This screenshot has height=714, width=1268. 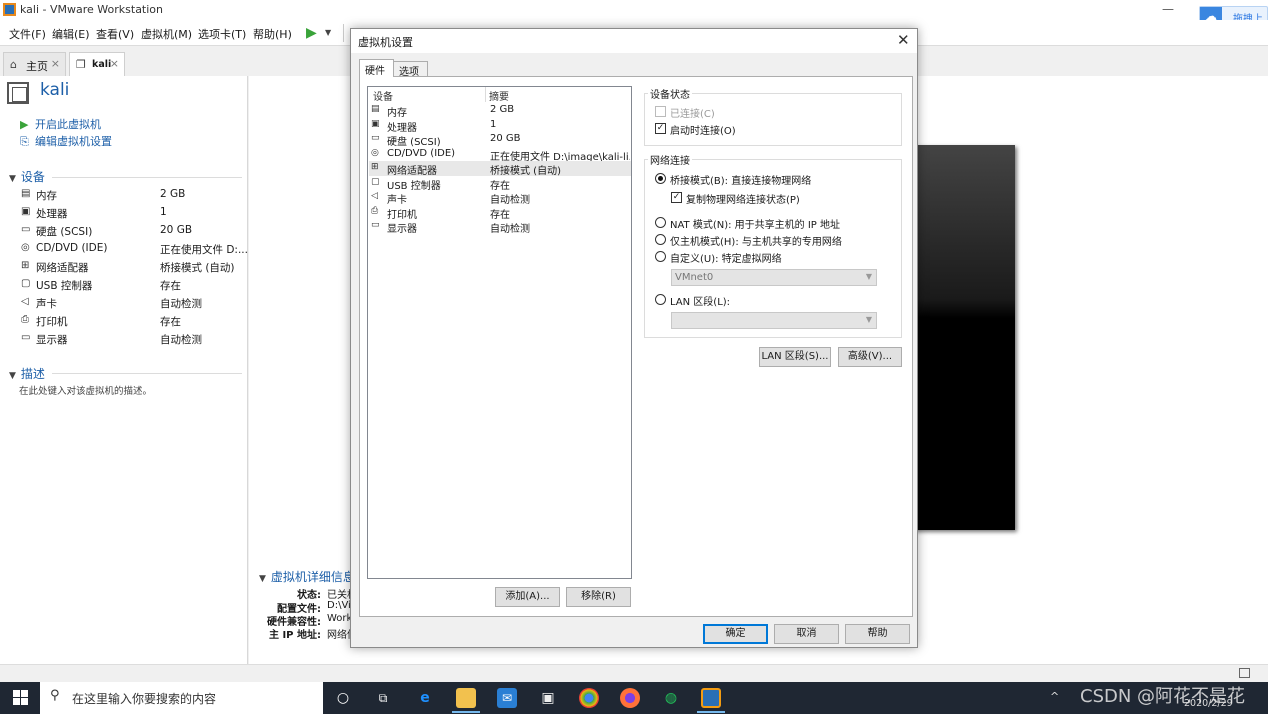 I want to click on menu-vm: 虚拟机(M), so click(x=166, y=34).